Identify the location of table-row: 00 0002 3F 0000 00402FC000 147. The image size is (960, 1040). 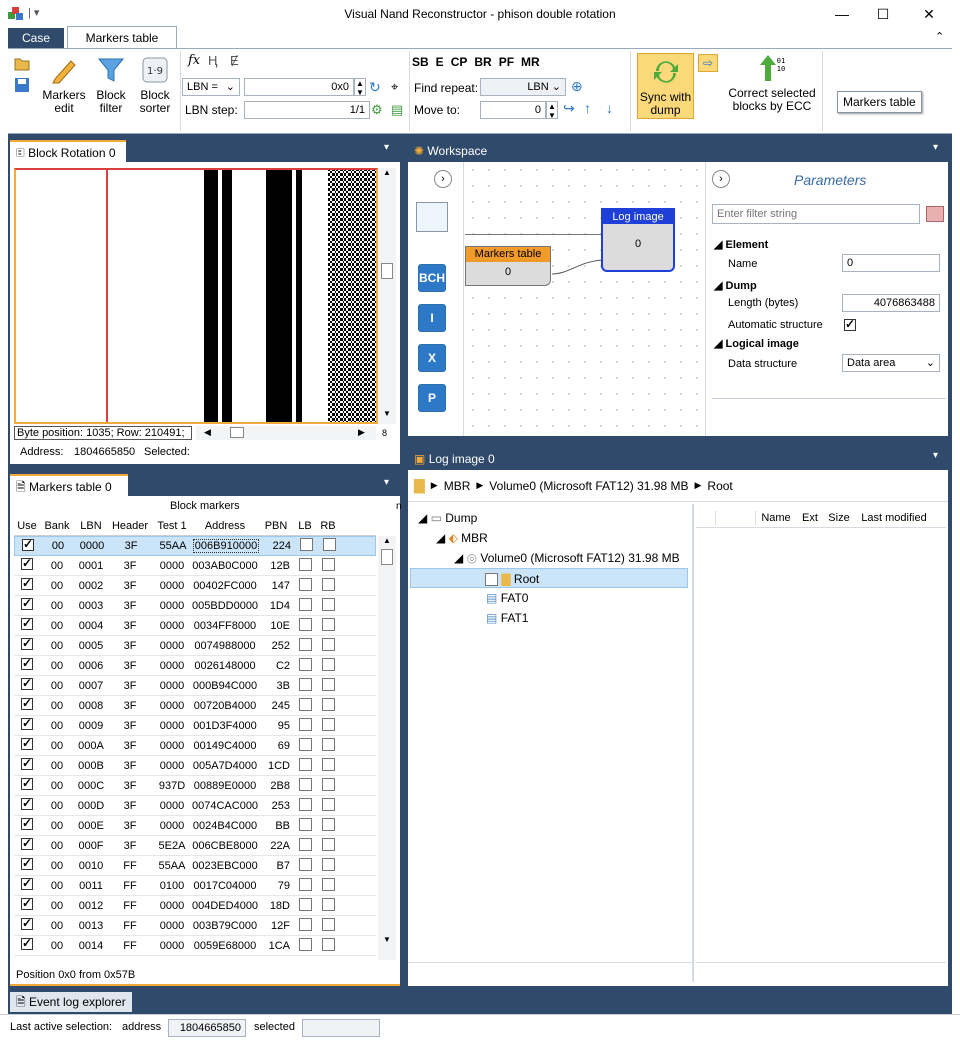
(195, 586).